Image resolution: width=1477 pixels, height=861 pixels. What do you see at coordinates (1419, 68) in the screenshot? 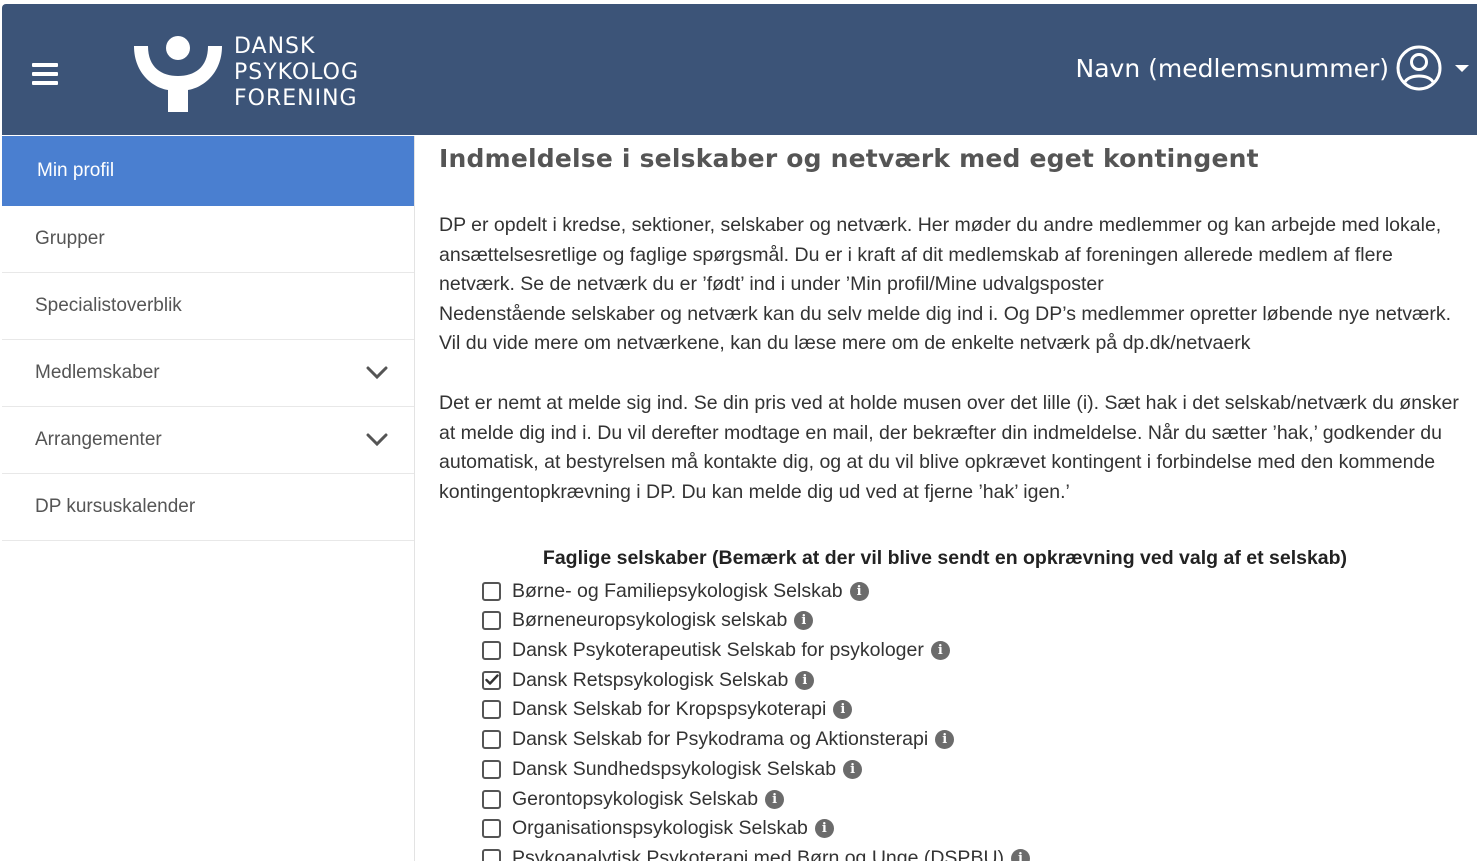
I see `user-circle-icon` at bounding box center [1419, 68].